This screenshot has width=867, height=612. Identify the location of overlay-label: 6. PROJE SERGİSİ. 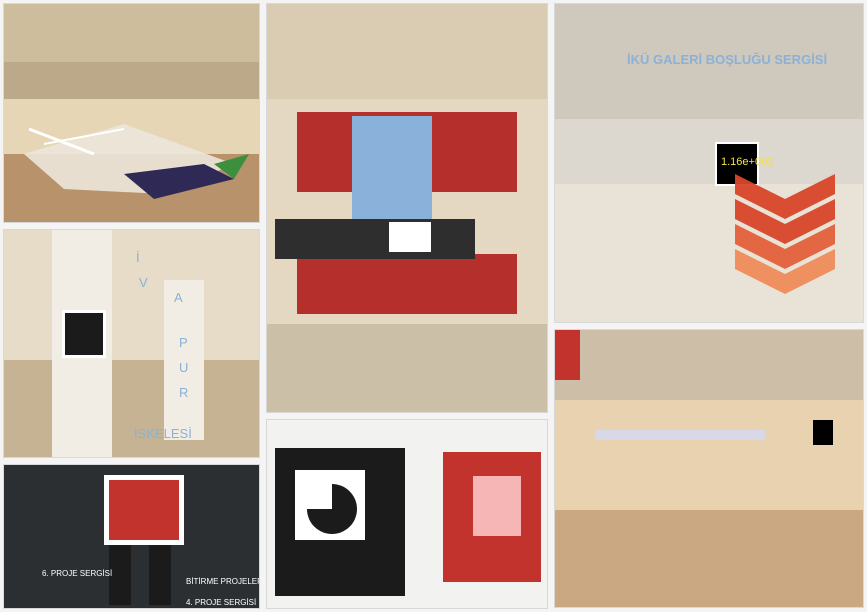
(77, 573).